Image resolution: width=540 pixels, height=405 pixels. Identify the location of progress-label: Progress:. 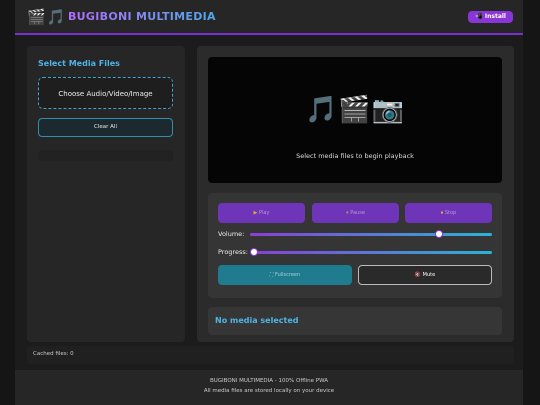
(233, 252).